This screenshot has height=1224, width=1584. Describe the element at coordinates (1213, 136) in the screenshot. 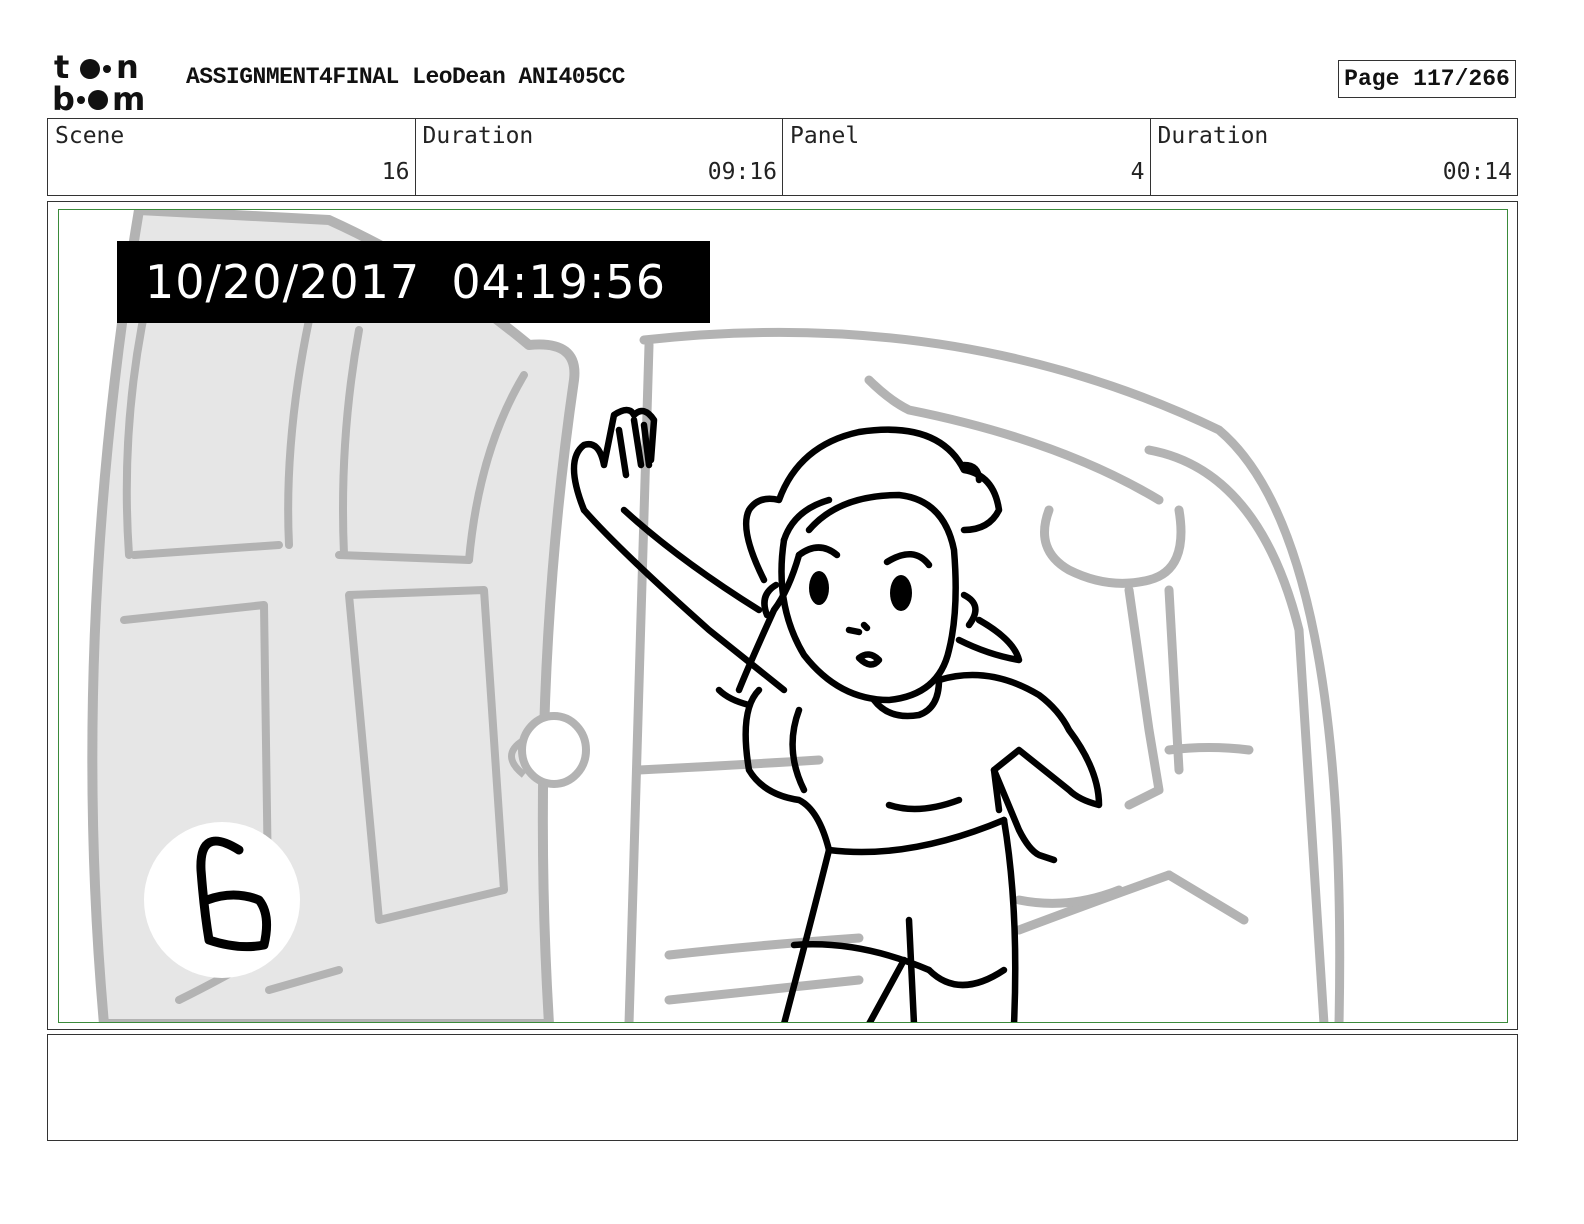

I see `panel-duration-label: Duration` at that location.